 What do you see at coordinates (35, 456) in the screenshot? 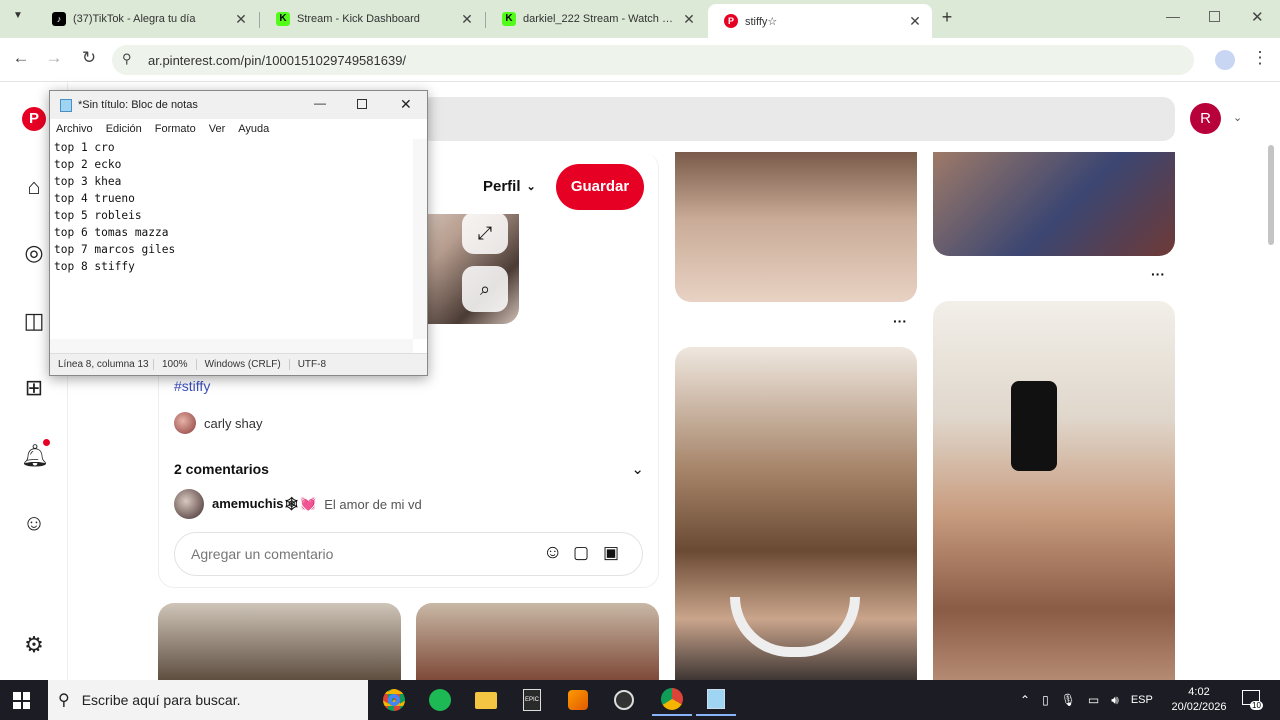
I see `notifications-bell-icon: 🔔︎` at bounding box center [35, 456].